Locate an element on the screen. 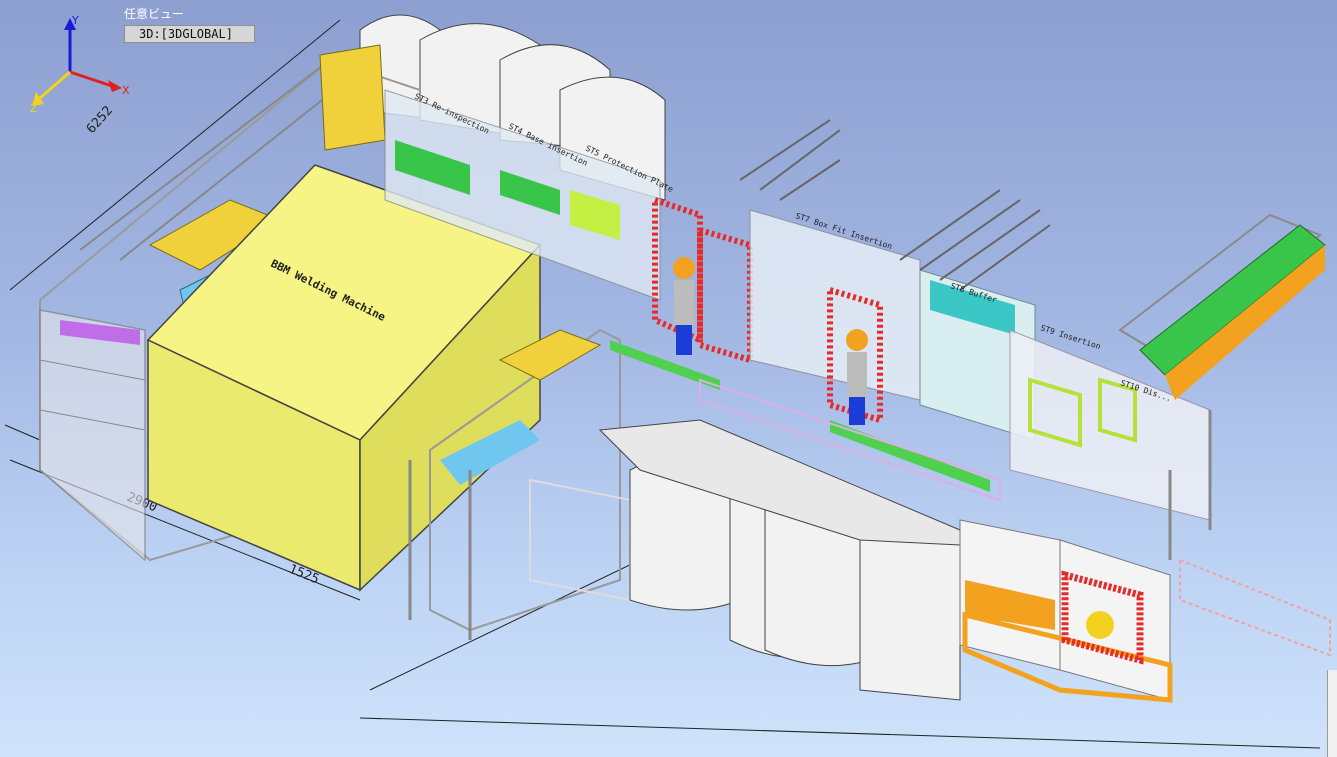 This screenshot has height=757, width=1337. view-mode-label: 任意ビュー is located at coordinates (154, 14).